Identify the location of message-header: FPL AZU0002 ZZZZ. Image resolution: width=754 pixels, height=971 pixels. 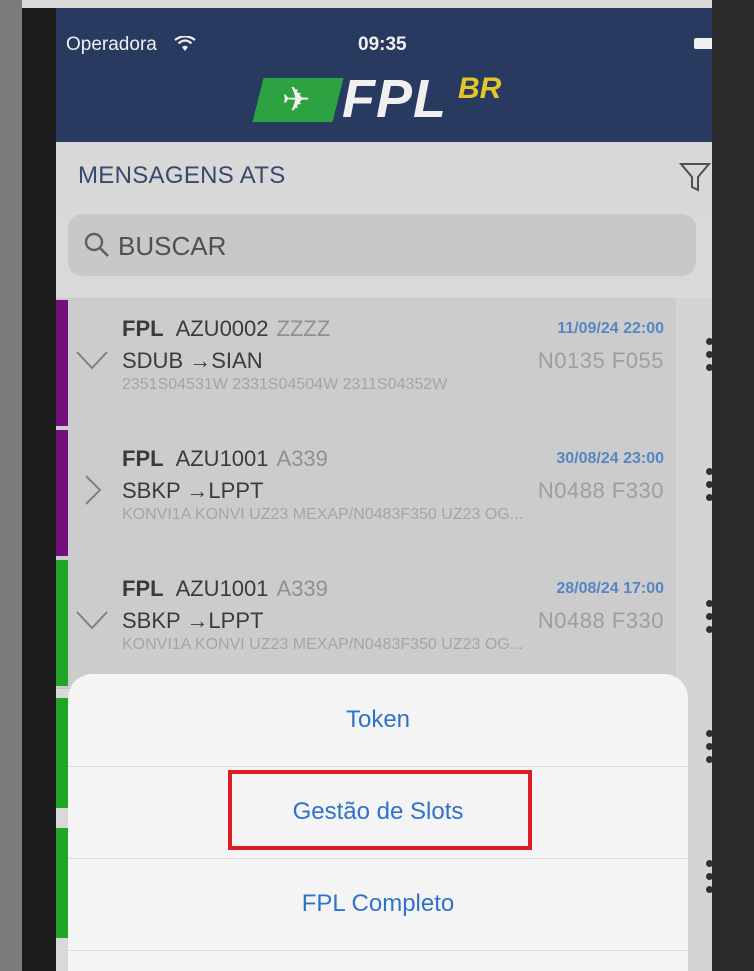
(226, 329).